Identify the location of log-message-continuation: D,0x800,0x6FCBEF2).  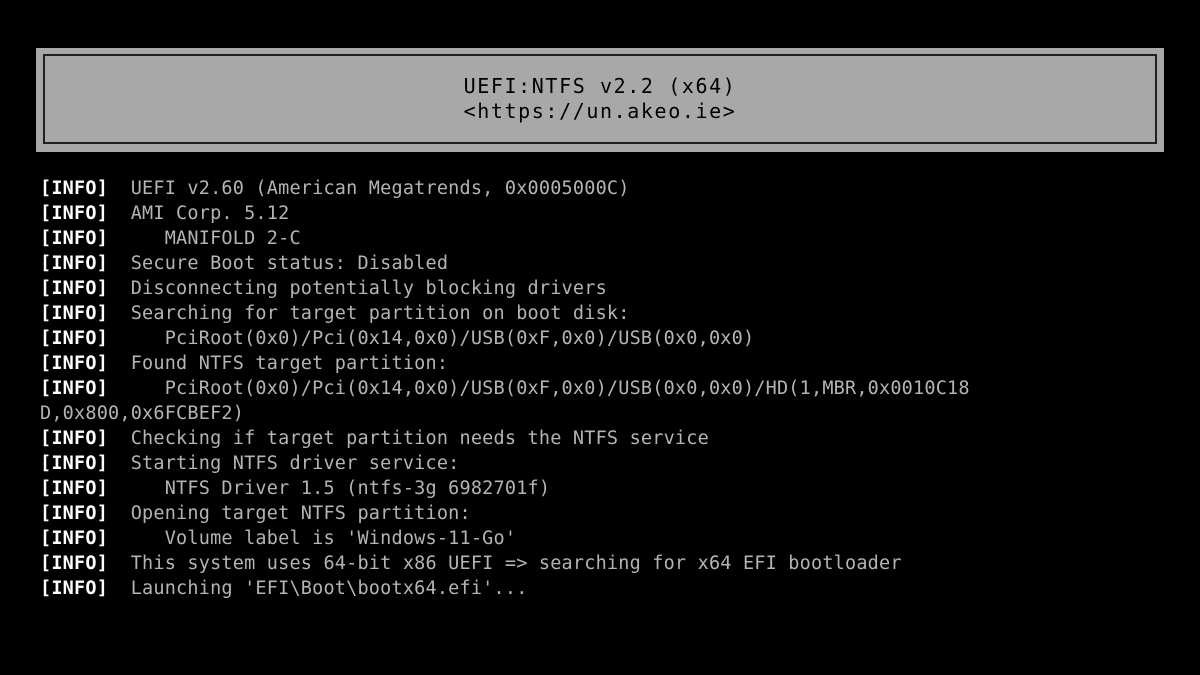
(142, 413).